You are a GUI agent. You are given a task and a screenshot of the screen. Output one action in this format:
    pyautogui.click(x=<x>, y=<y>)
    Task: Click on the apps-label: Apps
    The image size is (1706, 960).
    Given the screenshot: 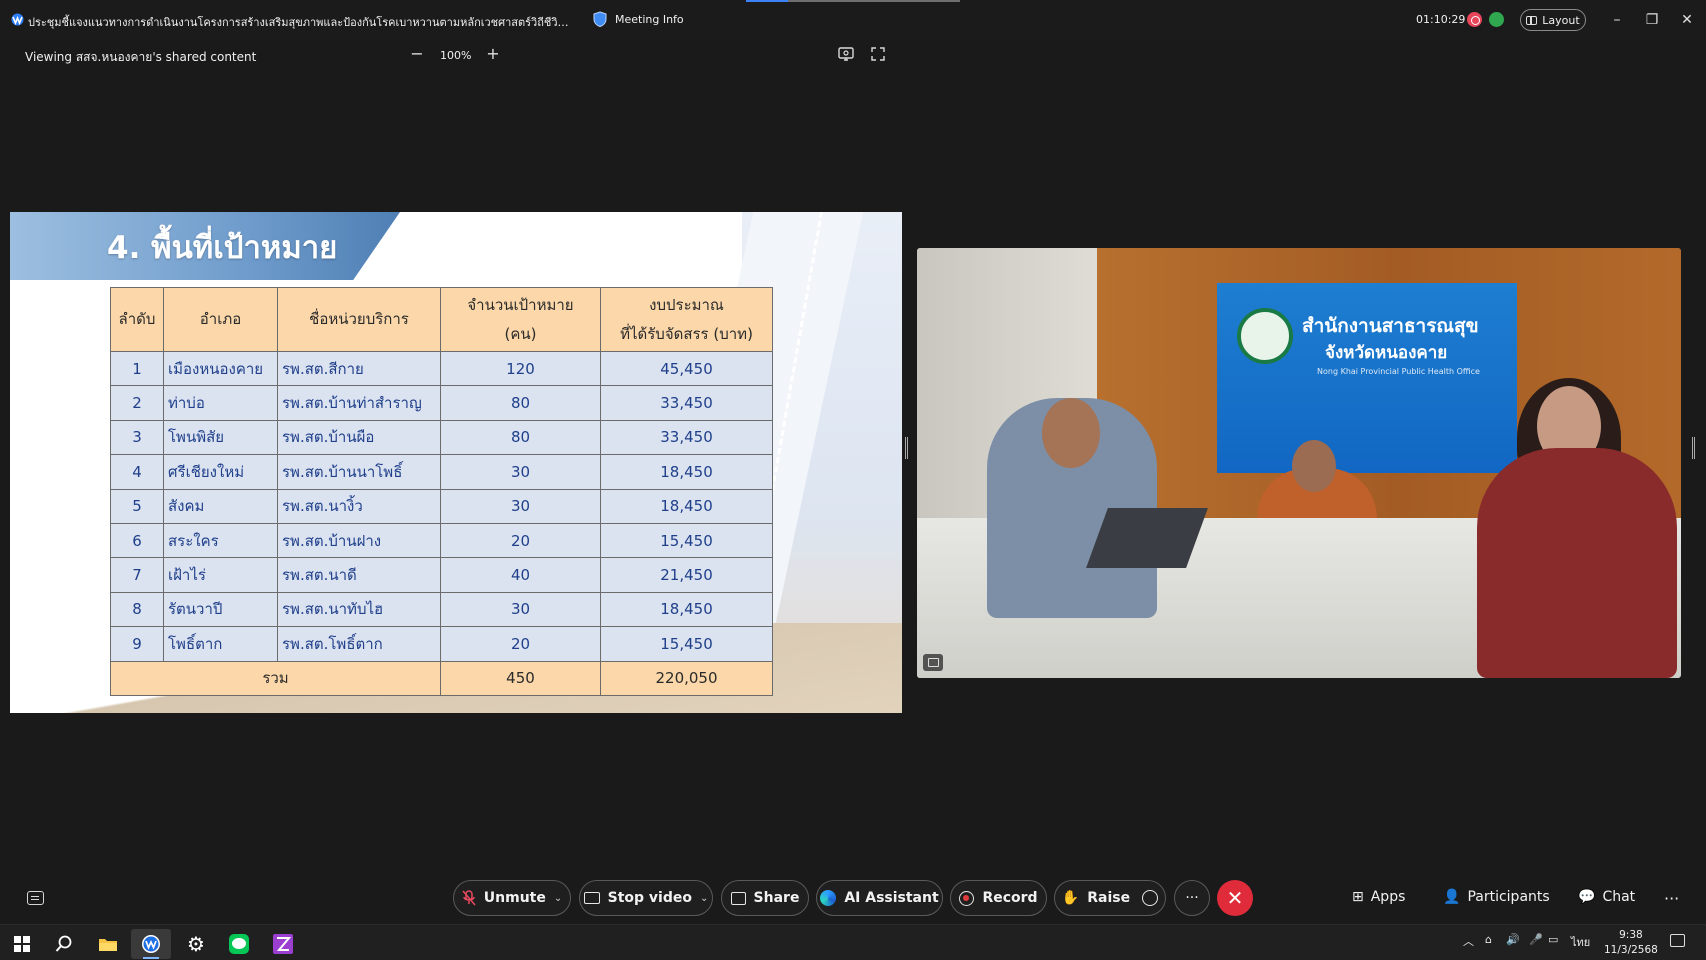 What is the action you would take?
    pyautogui.click(x=1388, y=897)
    